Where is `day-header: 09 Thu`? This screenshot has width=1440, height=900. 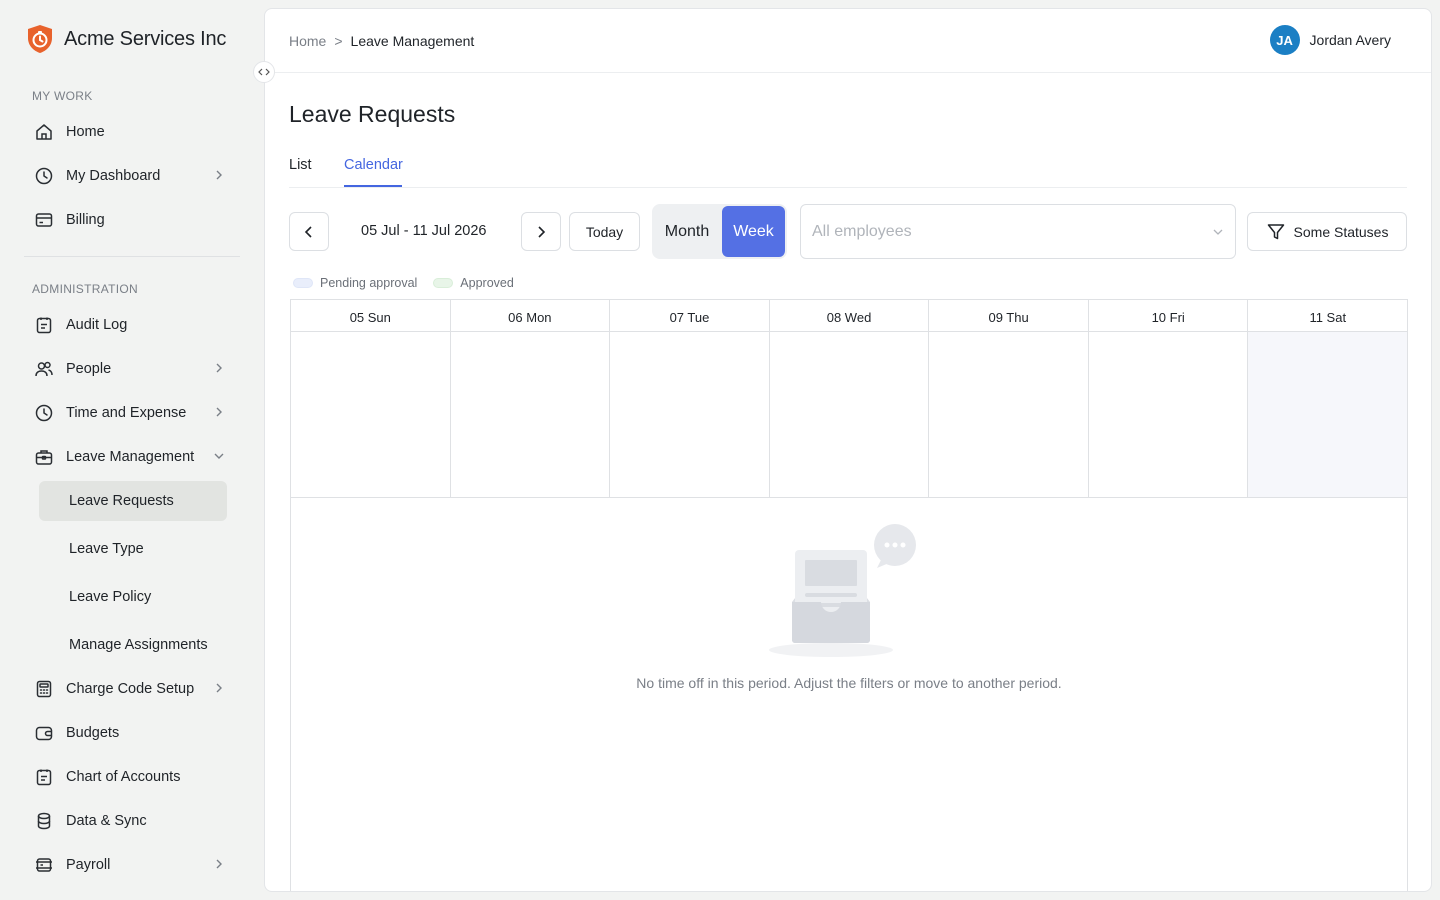
day-header: 09 Thu is located at coordinates (1009, 315).